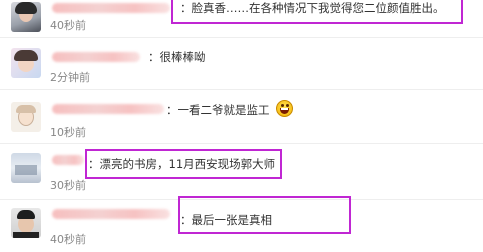 The image size is (483, 252). Describe the element at coordinates (177, 57) in the screenshot. I see `comment-text: ：很棒棒呦` at that location.